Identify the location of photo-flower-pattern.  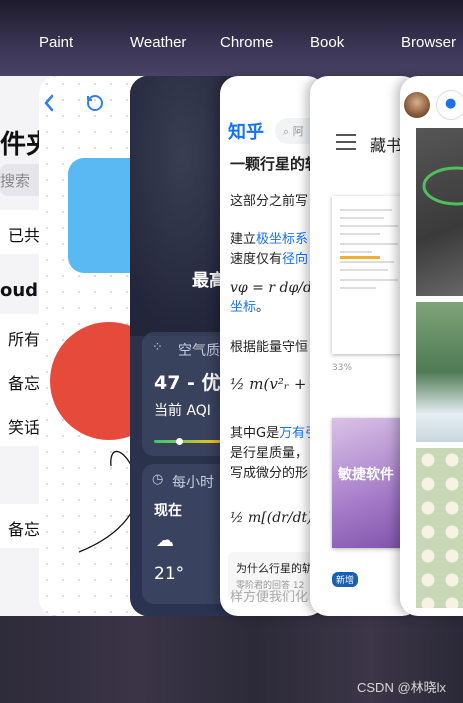
(439, 528).